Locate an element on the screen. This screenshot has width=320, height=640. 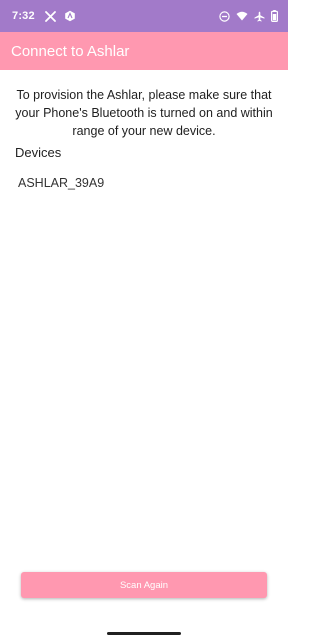
wifi-icon is located at coordinates (242, 16).